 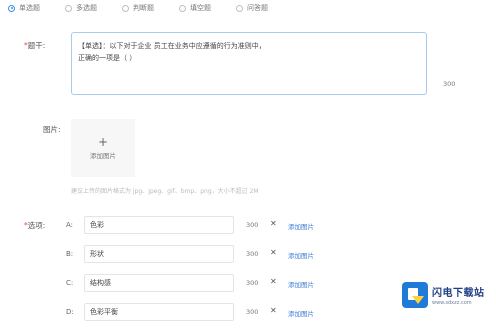 I want to click on stem-label: *题干:, so click(x=34, y=45).